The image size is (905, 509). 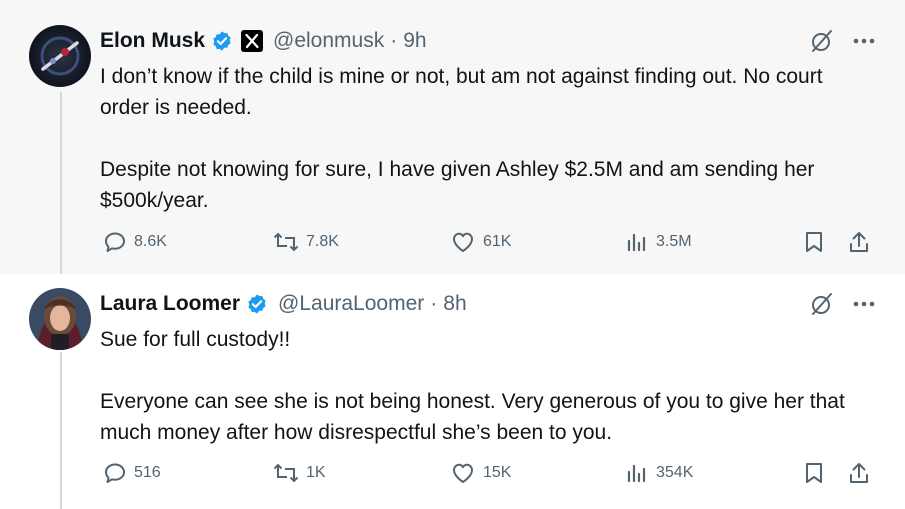 What do you see at coordinates (480, 473) in the screenshot?
I see `like-button: 15K` at bounding box center [480, 473].